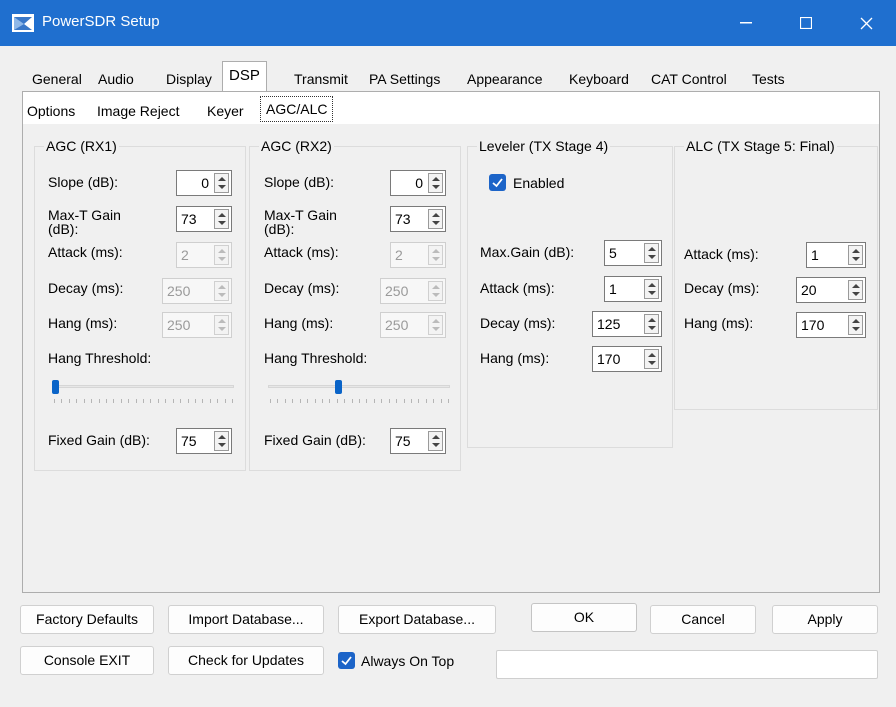 This screenshot has height=707, width=896. Describe the element at coordinates (633, 289) in the screenshot. I see `leveler-attack-spinner: 1` at that location.